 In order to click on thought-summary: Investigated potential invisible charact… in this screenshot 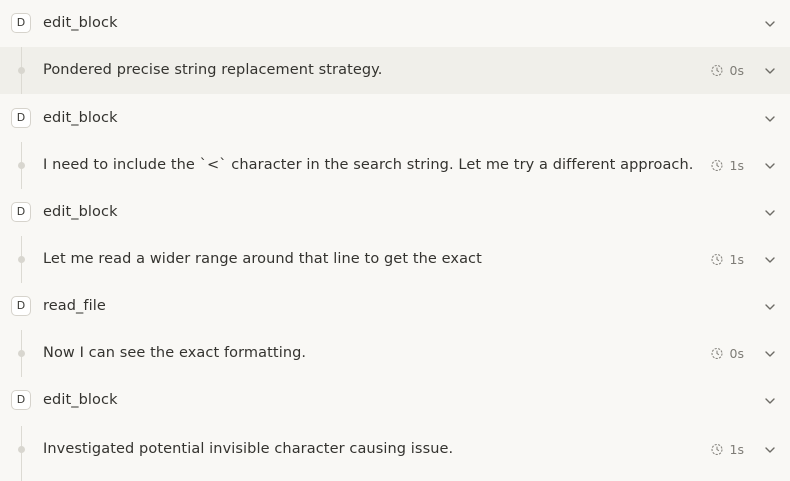, I will do `click(248, 449)`.